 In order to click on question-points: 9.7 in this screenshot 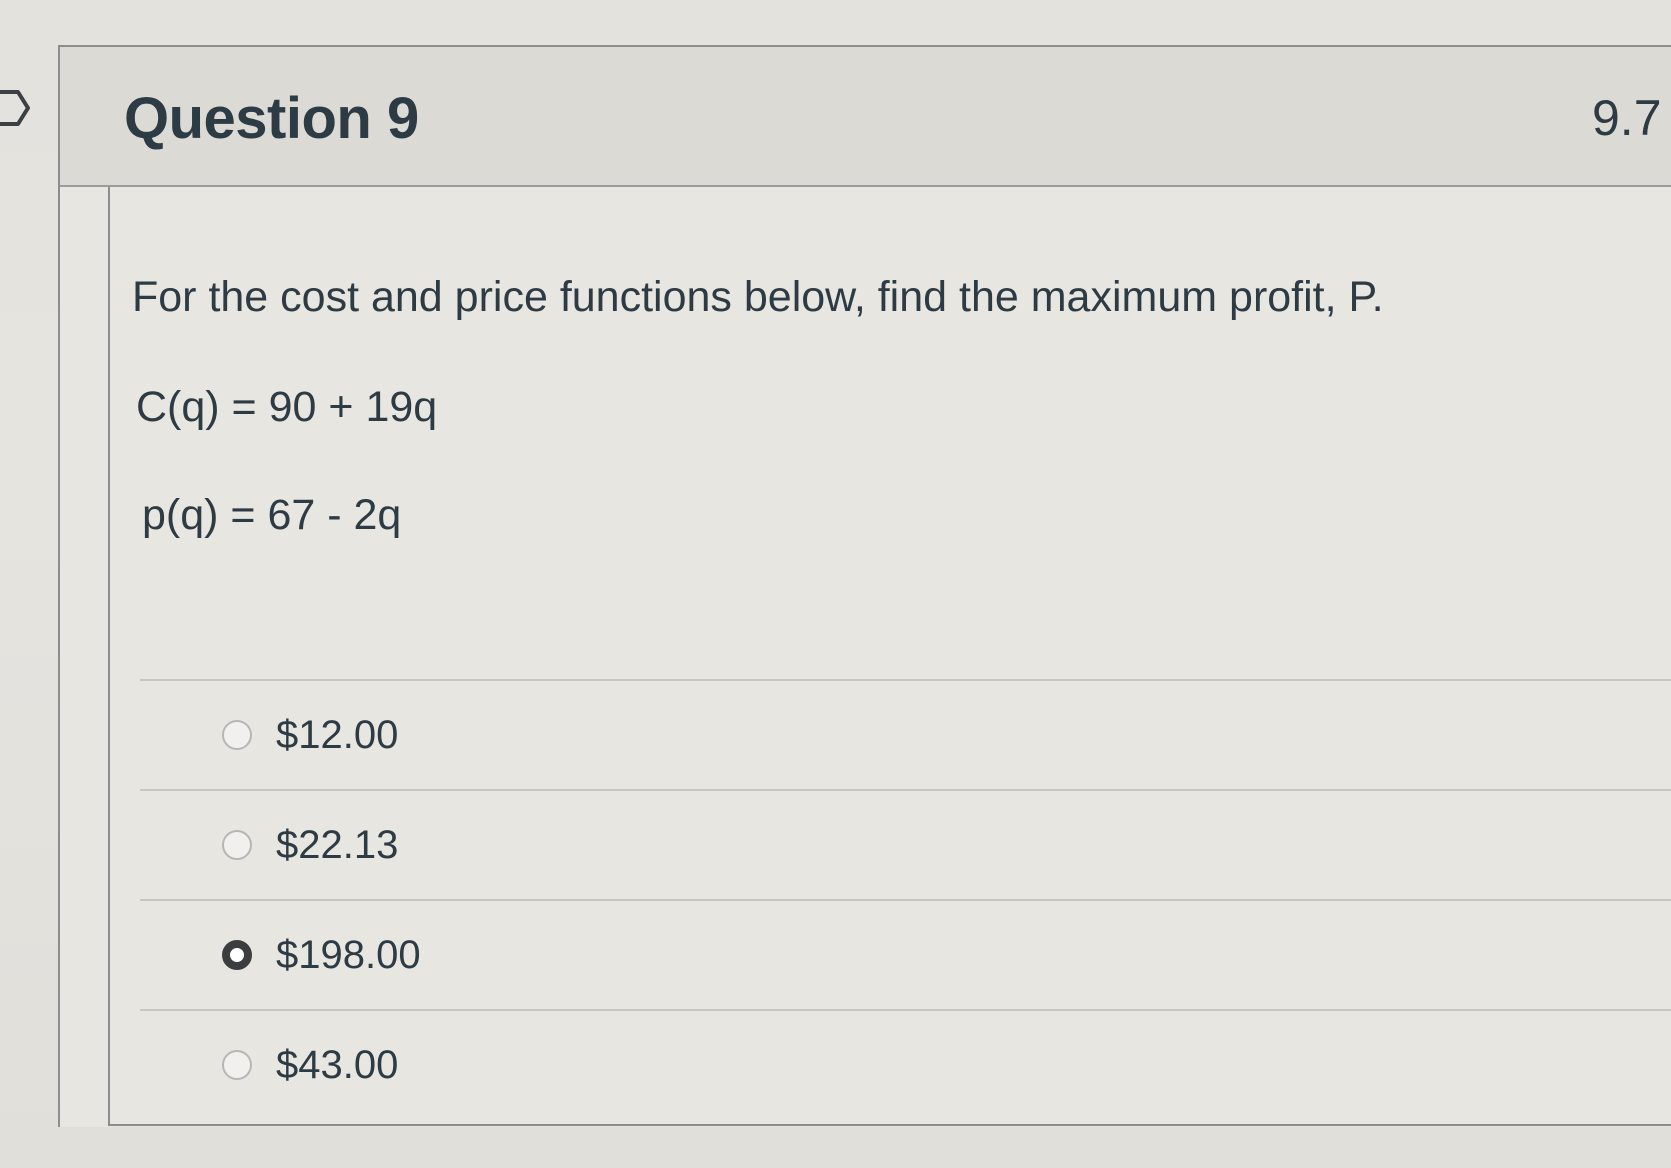, I will do `click(1627, 118)`.